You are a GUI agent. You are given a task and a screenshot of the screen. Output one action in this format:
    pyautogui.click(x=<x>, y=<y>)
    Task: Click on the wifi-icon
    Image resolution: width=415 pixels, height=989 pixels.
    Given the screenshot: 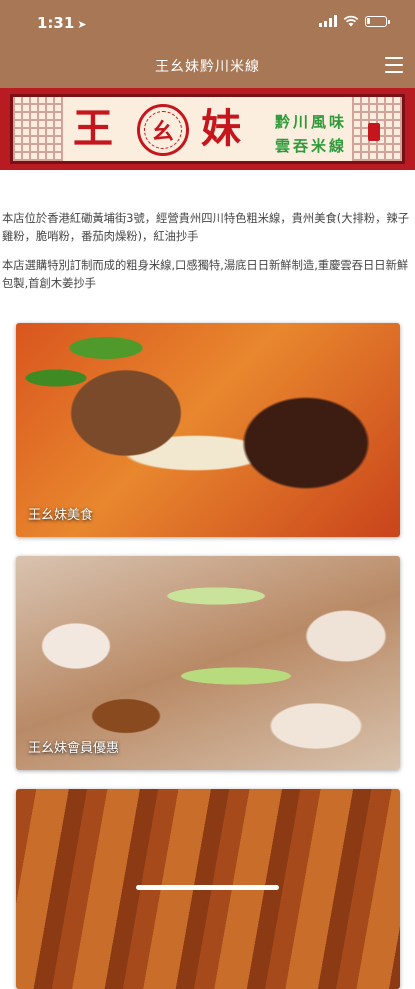 What is the action you would take?
    pyautogui.click(x=351, y=21)
    